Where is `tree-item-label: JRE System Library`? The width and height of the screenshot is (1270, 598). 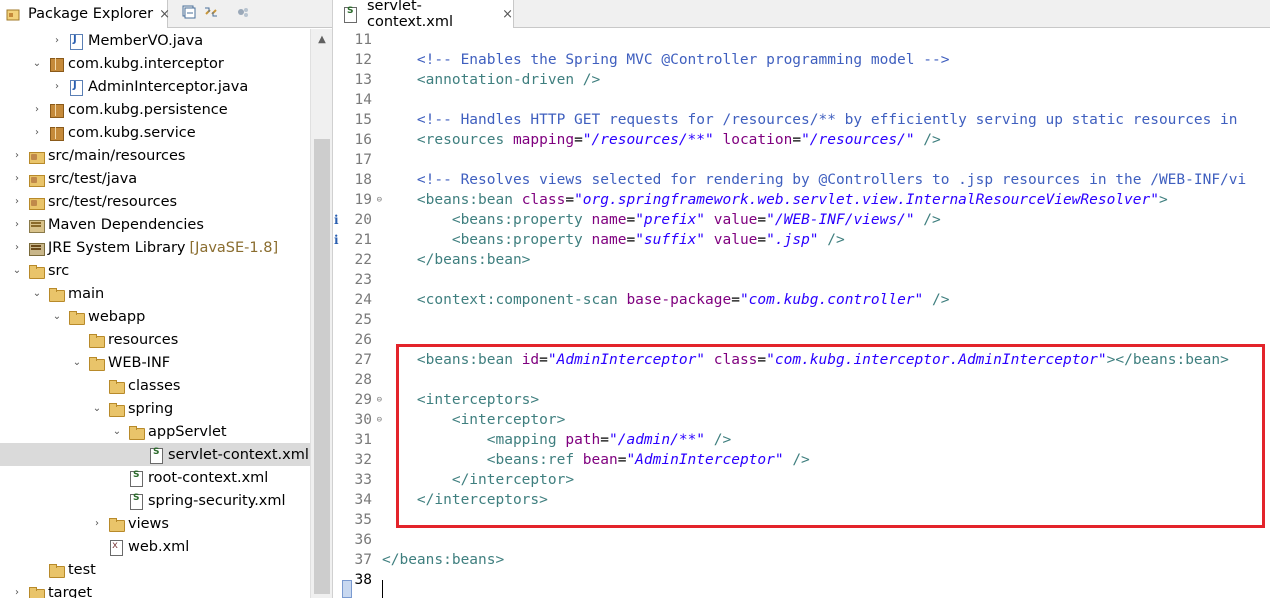
tree-item-label: JRE System Library is located at coordinates (117, 247).